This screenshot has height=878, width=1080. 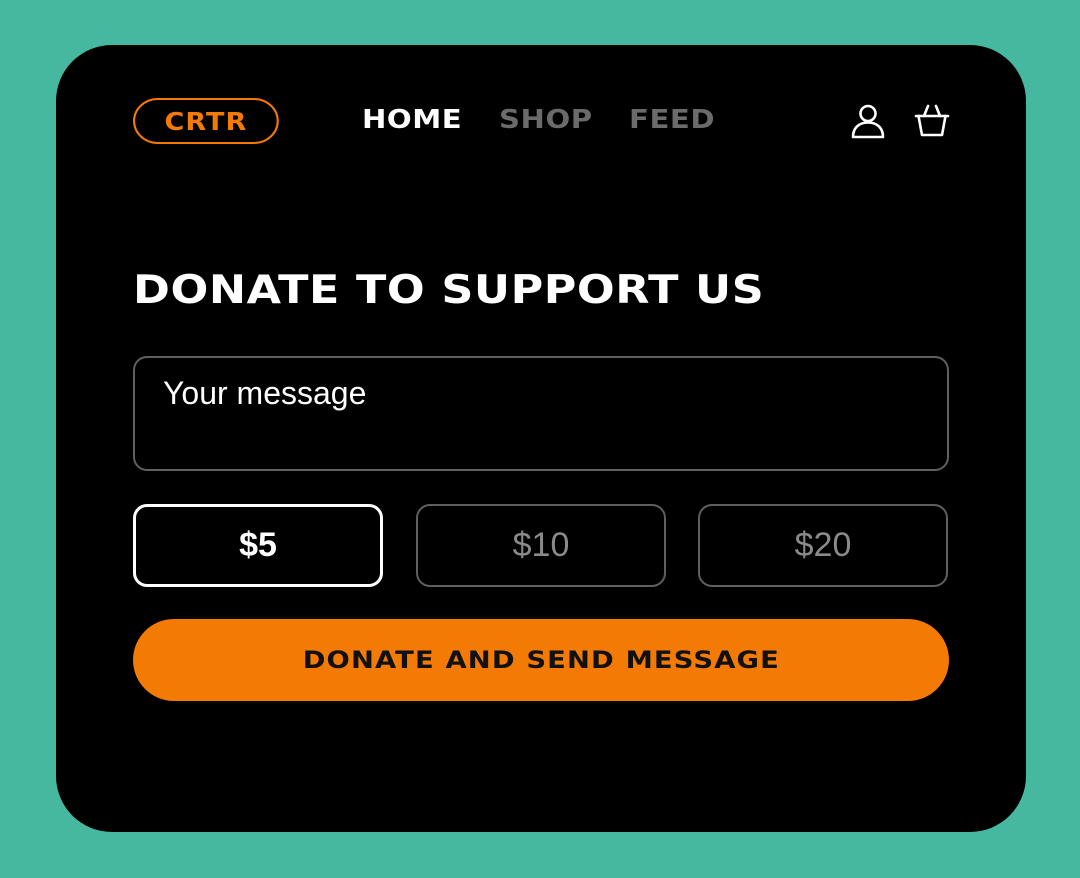 What do you see at coordinates (823, 545) in the screenshot?
I see `amount-option-20: $20` at bounding box center [823, 545].